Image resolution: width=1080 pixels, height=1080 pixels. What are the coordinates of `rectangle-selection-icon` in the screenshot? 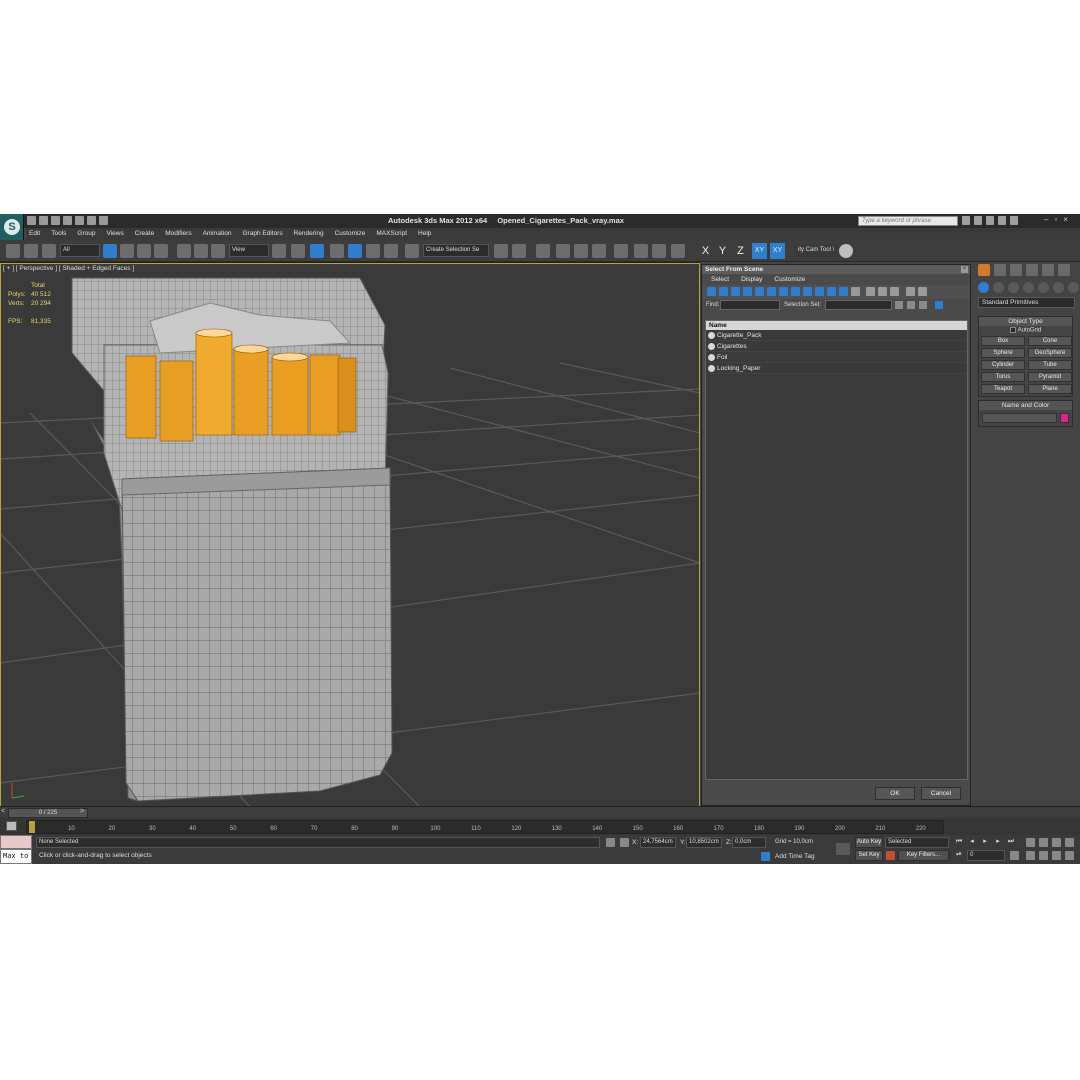 It's located at (144, 251).